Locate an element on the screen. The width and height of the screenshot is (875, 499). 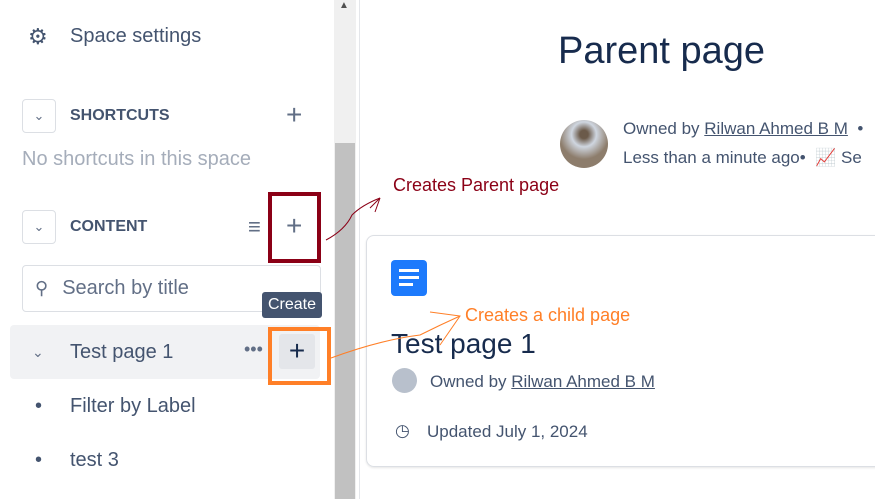
parent-arrow is located at coordinates (353, 219).